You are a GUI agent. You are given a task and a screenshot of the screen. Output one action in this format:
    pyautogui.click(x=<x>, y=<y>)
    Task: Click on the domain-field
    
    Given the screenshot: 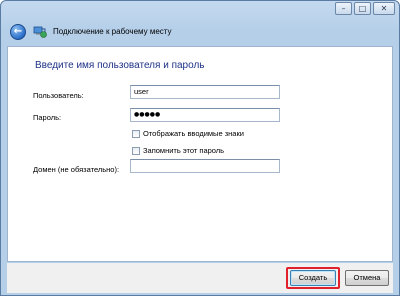 What is the action you would take?
    pyautogui.click(x=205, y=166)
    